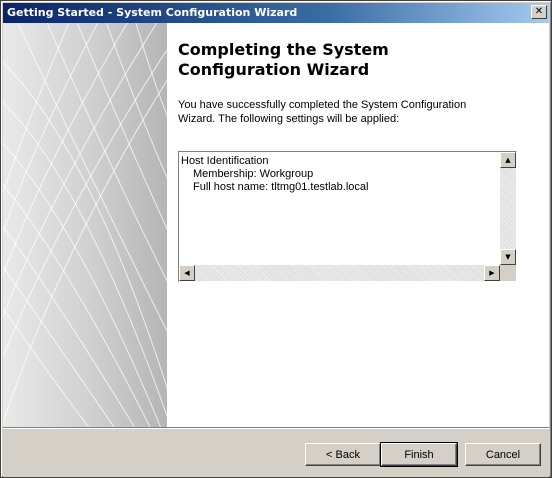 The image size is (552, 478). Describe the element at coordinates (343, 454) in the screenshot. I see `back-button: < Back` at that location.